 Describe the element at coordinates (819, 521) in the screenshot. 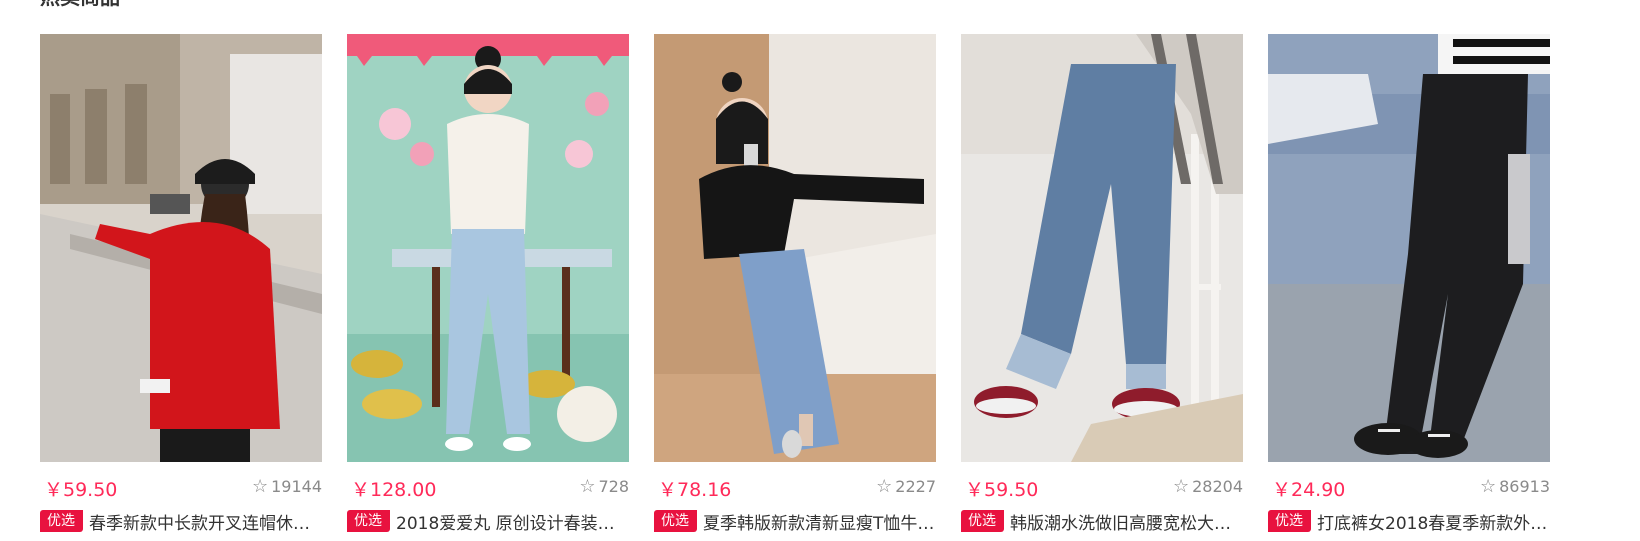

I see `product-title: 夏季韩版新款清新显瘦T恤牛仔半身裙` at that location.